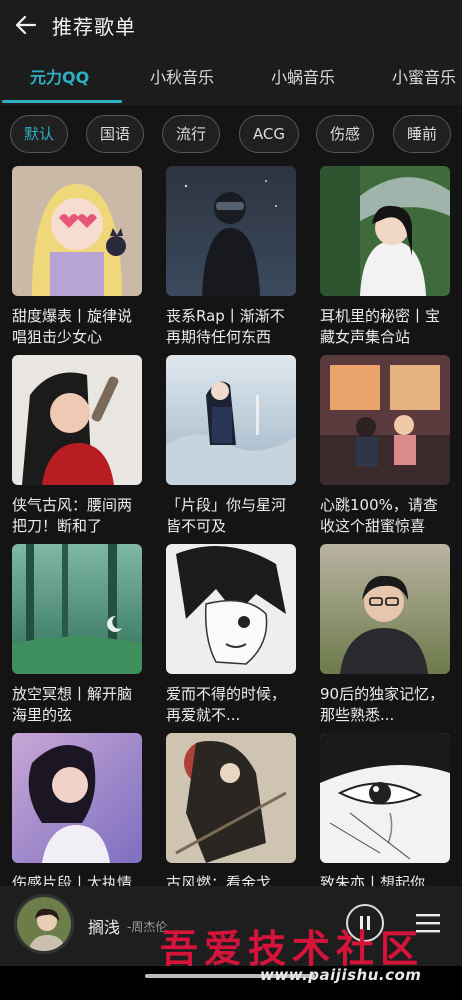  I want to click on watermark-logo: 吾爱技术社区, so click(292, 949).